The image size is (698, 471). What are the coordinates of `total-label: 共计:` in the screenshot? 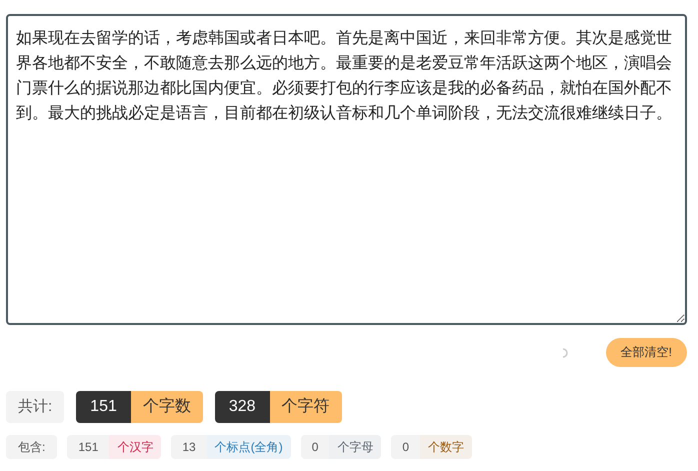 It's located at (35, 407).